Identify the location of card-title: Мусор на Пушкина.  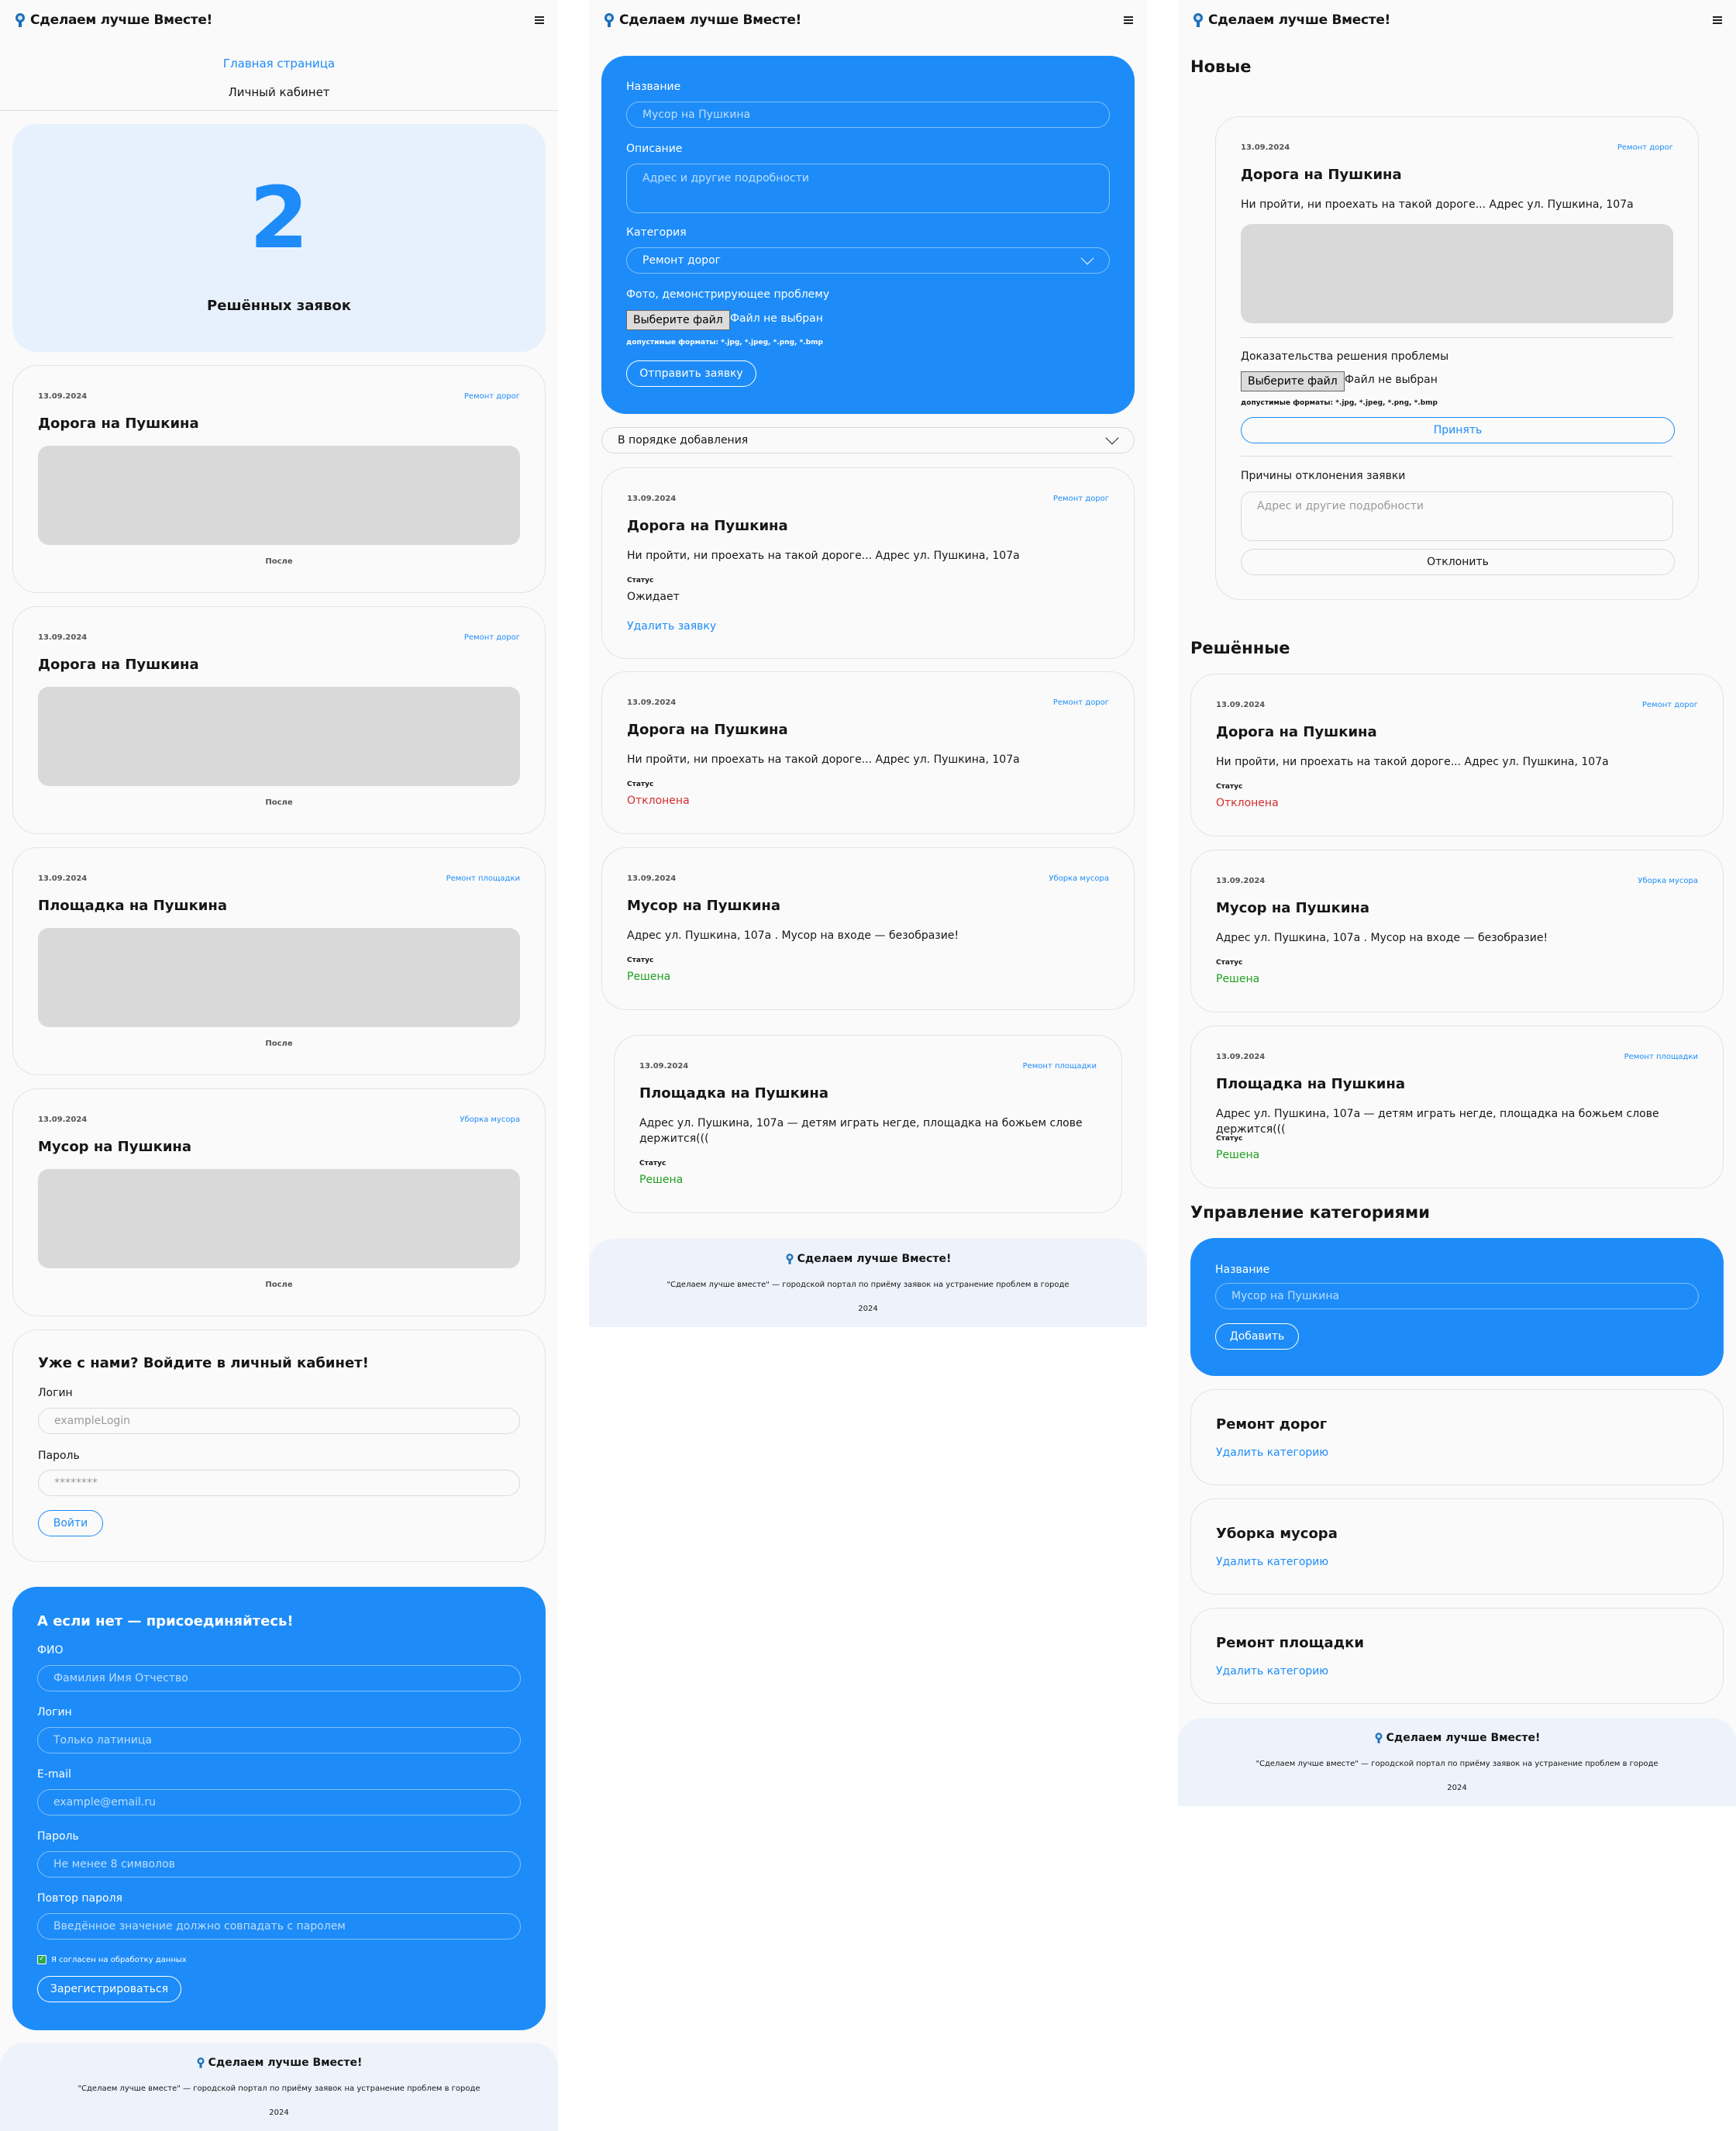
(704, 906).